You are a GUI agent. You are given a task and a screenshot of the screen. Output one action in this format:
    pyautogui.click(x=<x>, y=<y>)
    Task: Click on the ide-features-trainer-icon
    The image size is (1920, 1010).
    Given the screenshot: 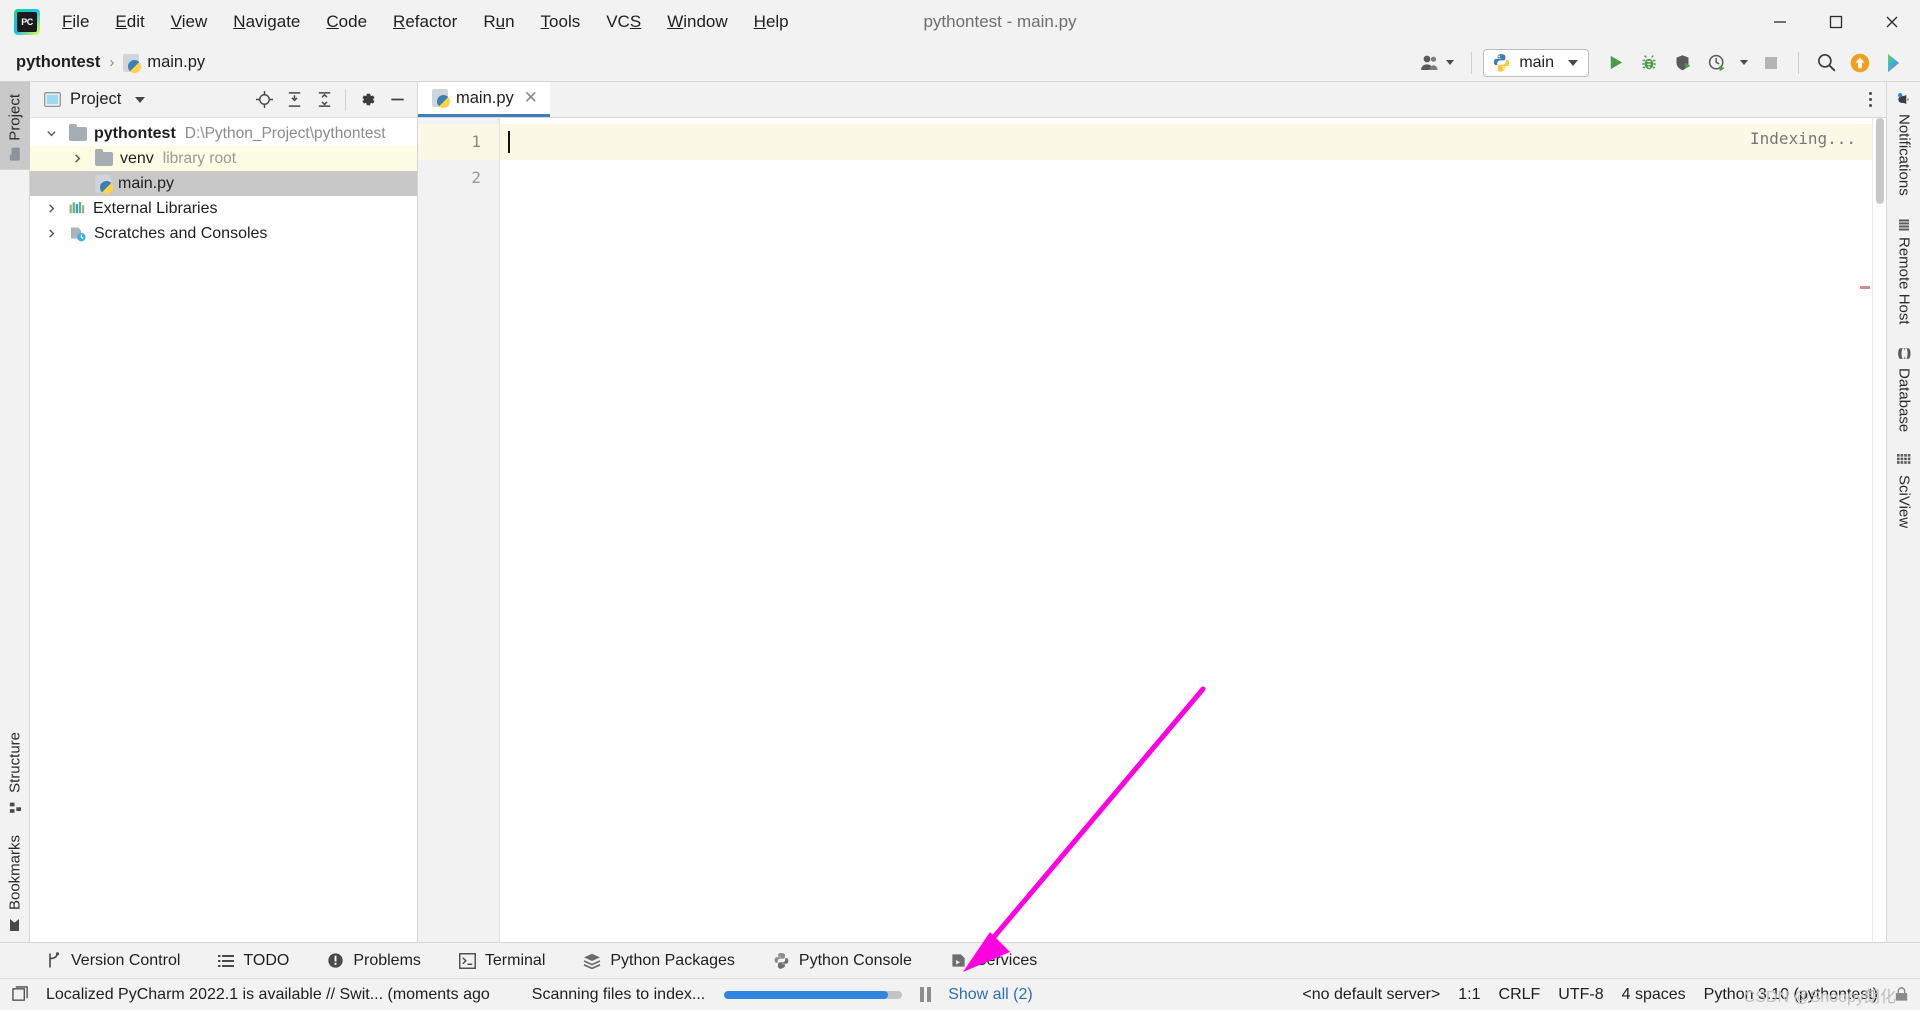 What is the action you would take?
    pyautogui.click(x=1894, y=63)
    